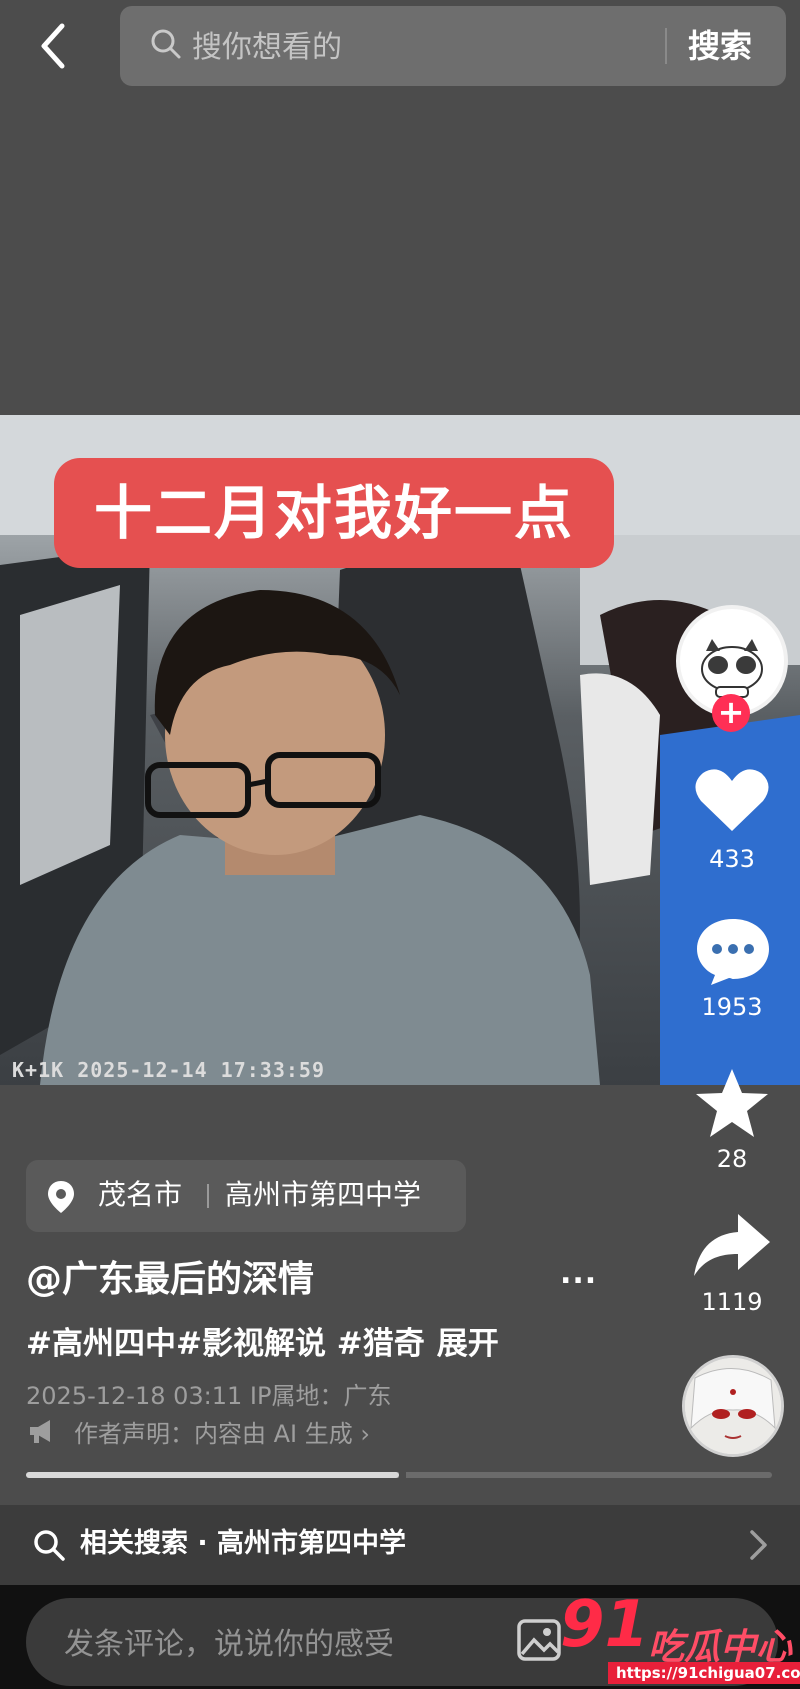 The image size is (800, 1689). I want to click on video-progress-fill, so click(212, 1475).